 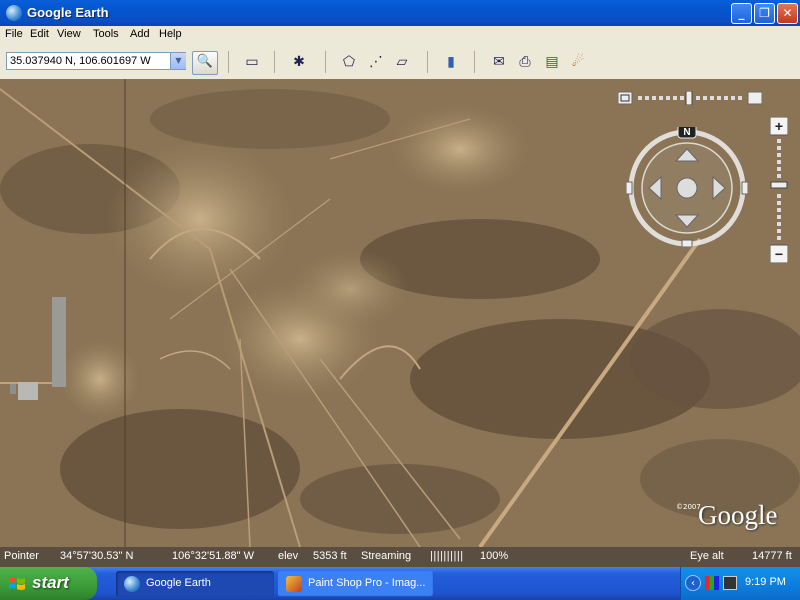 What do you see at coordinates (741, 13) in the screenshot?
I see `minimize-button: _` at bounding box center [741, 13].